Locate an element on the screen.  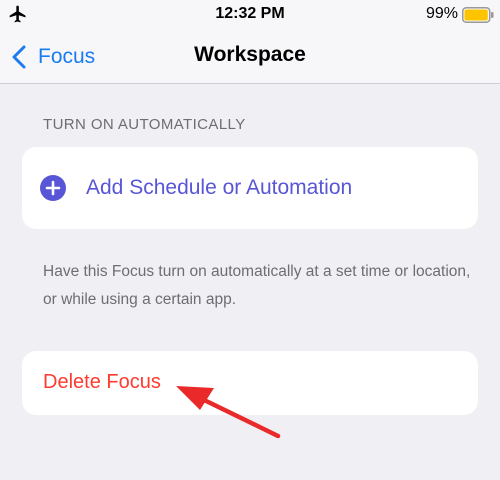
page-title: Workspace is located at coordinates (250, 54).